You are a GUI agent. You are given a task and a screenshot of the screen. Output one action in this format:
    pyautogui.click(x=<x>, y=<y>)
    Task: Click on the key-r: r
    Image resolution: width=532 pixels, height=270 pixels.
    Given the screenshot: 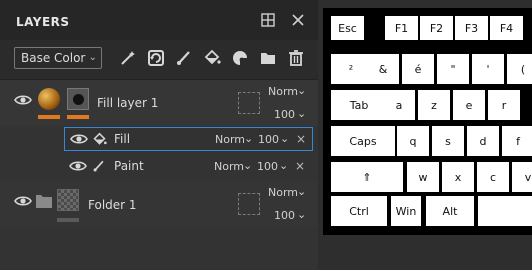 What is the action you would take?
    pyautogui.click(x=504, y=105)
    